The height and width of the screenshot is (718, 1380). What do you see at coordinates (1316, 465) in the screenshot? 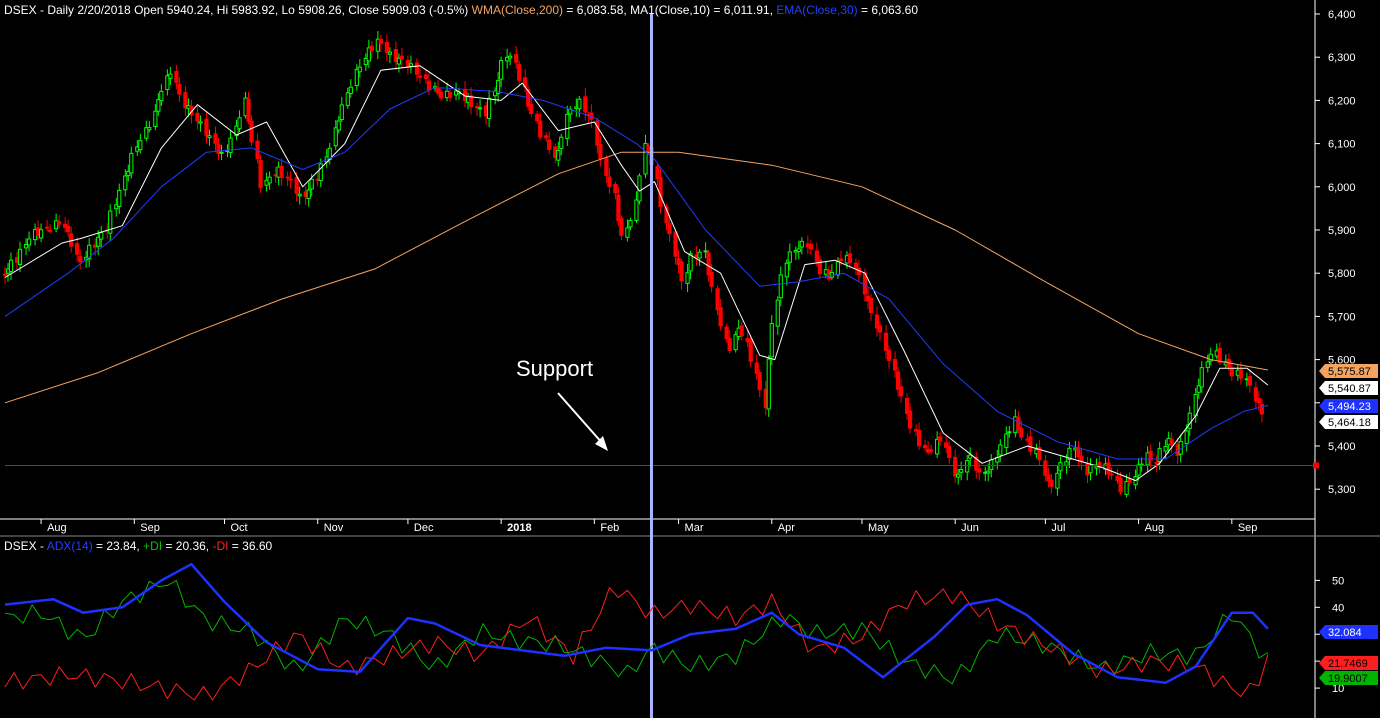
I see `support-marker` at bounding box center [1316, 465].